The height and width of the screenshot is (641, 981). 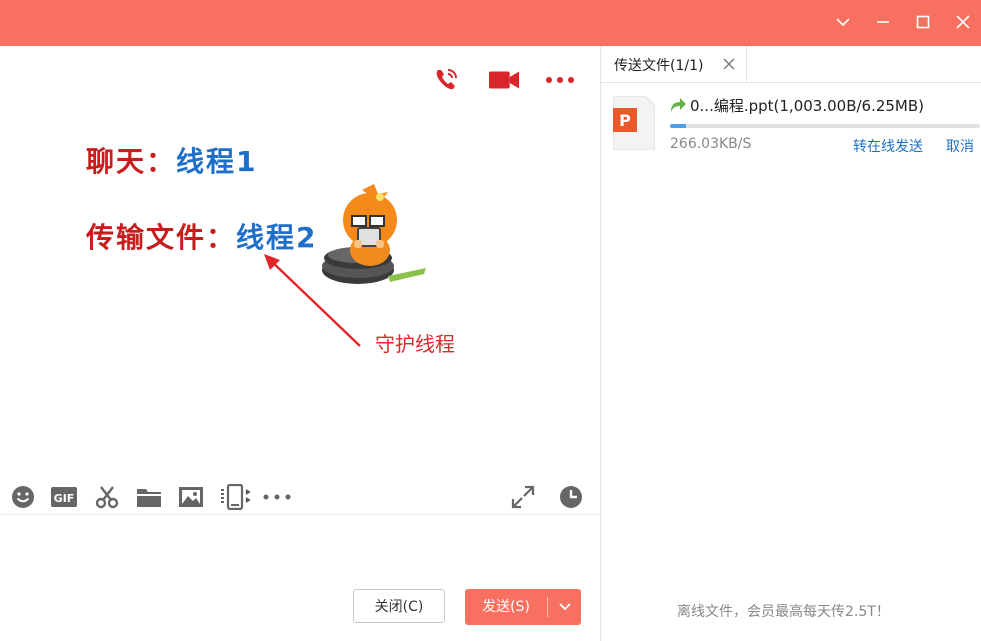 I want to click on maximize-icon, so click(x=923, y=22).